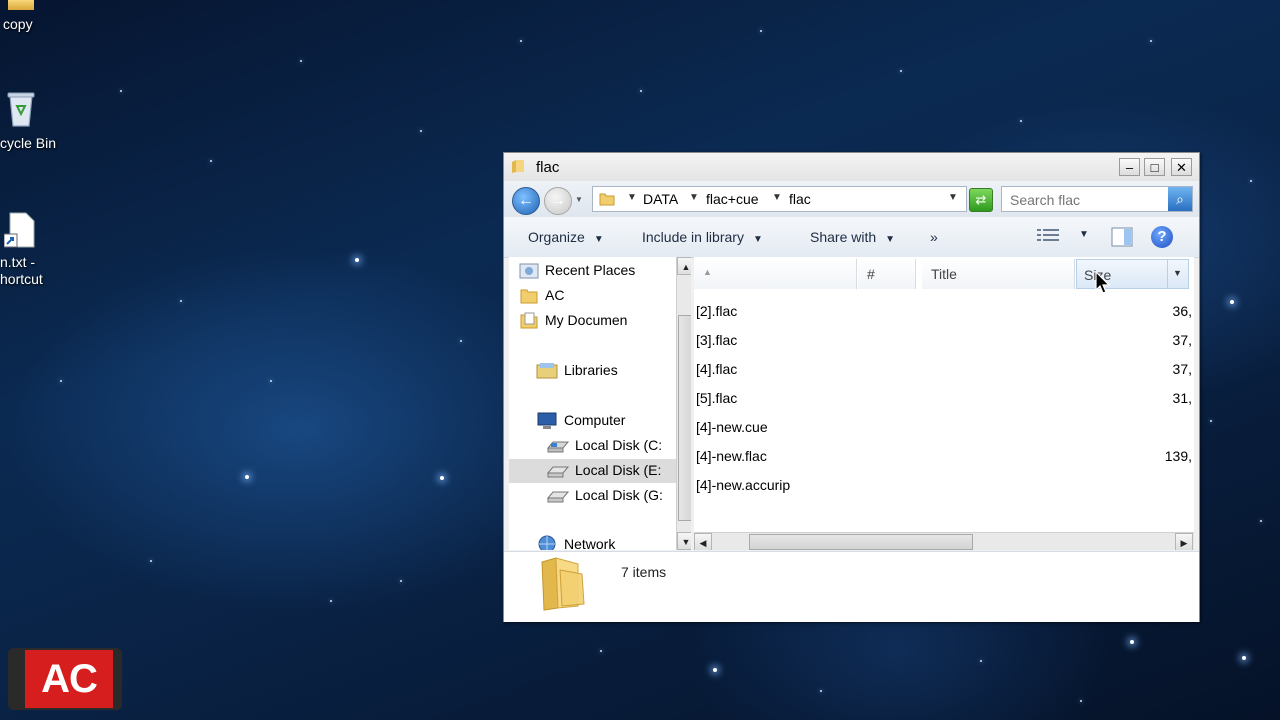  I want to click on nav-pane-scrollbar: ▲ ▼, so click(683, 403).